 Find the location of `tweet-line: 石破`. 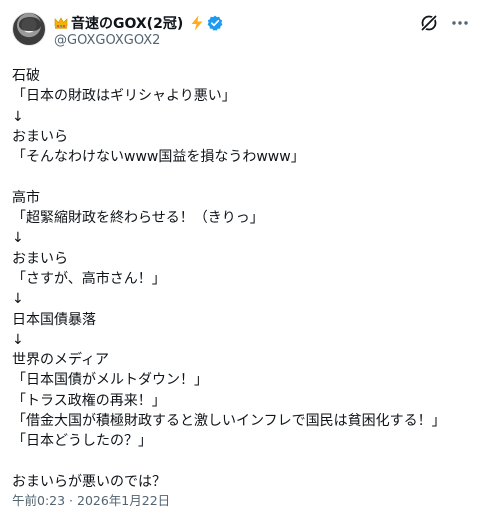

tweet-line: 石破 is located at coordinates (26, 76).